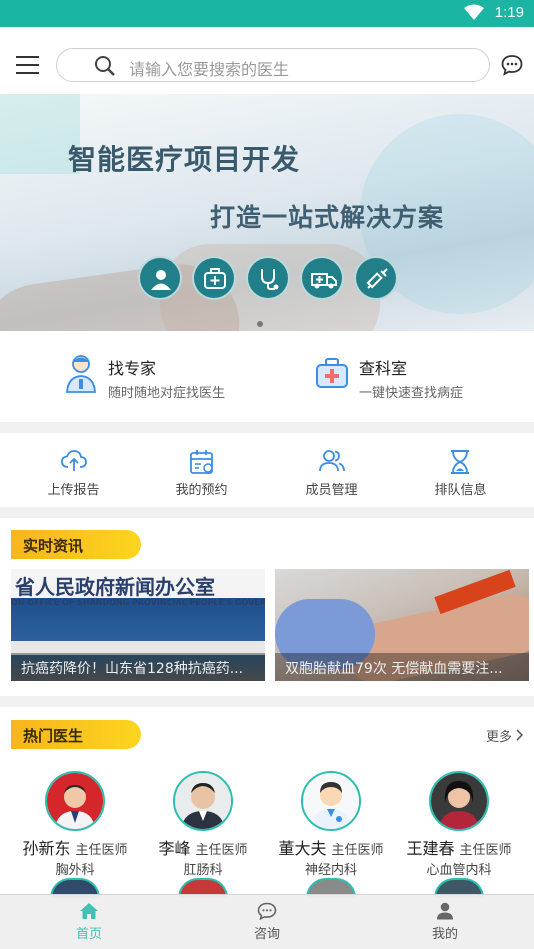 The image size is (534, 949). Describe the element at coordinates (209, 69) in the screenshot. I see `search-placeholder: 请输入您要搜索的医生` at that location.